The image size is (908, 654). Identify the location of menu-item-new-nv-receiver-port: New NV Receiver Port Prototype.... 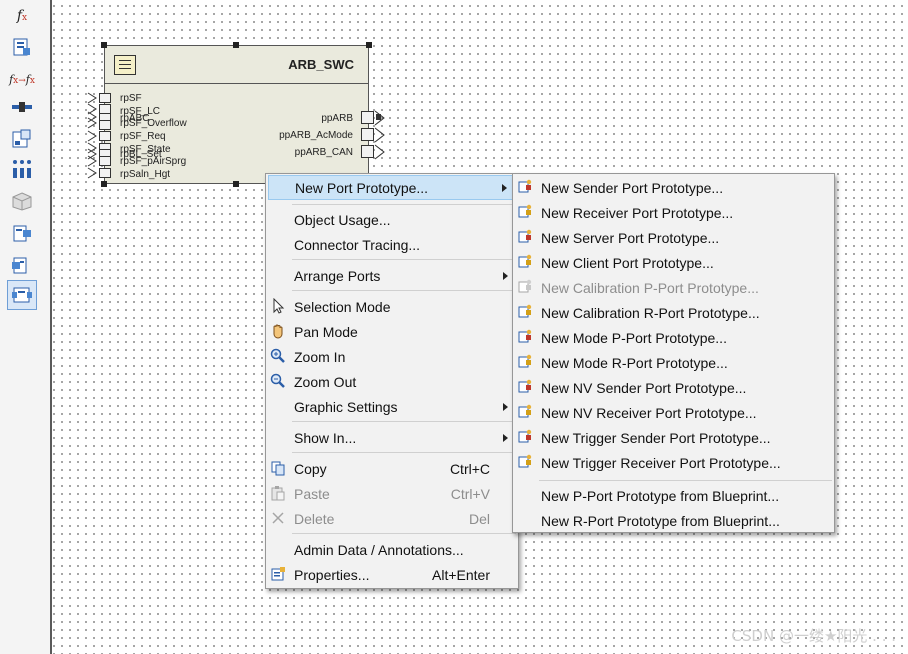
(673, 412).